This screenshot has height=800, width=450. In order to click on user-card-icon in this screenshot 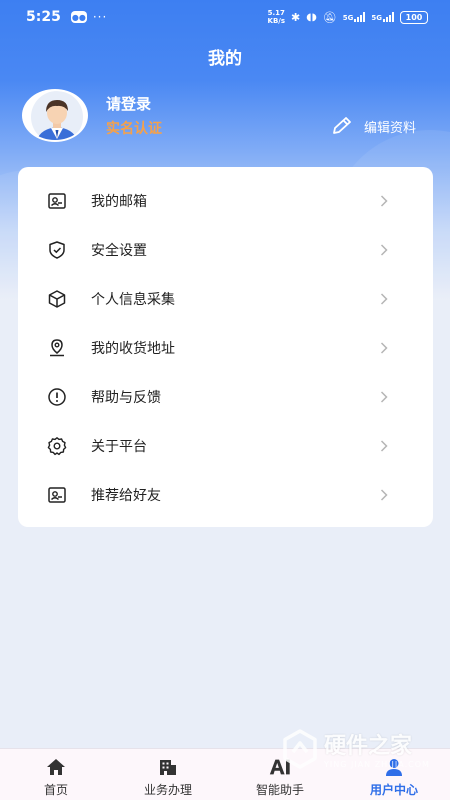, I will do `click(57, 495)`.